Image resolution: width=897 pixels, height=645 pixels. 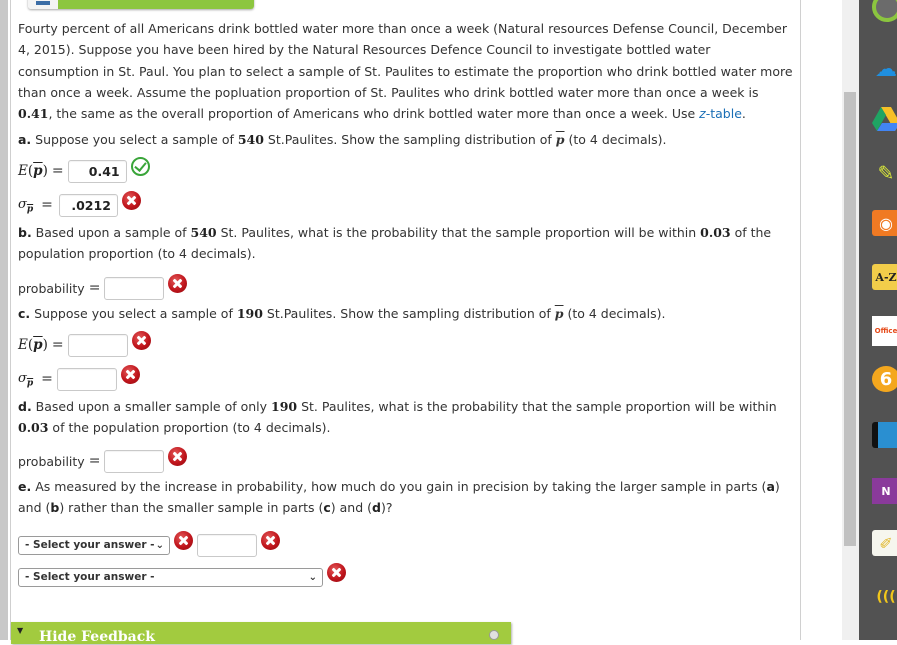 What do you see at coordinates (33, 114) in the screenshot?
I see `population-proportion-value: 0.41` at bounding box center [33, 114].